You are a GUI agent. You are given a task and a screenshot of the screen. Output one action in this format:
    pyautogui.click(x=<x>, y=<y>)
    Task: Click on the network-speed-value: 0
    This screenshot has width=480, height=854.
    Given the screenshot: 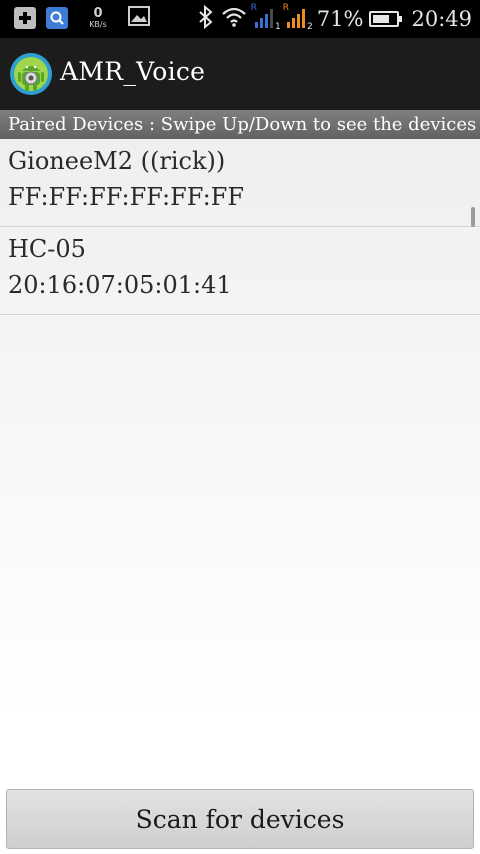 What is the action you would take?
    pyautogui.click(x=98, y=13)
    